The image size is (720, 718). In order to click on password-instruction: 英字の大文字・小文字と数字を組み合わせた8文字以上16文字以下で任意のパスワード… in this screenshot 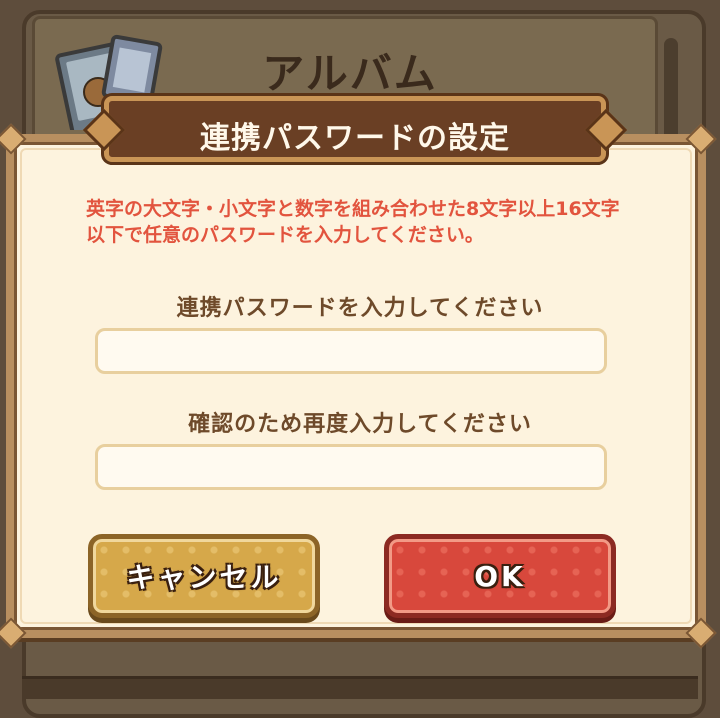, I will do `click(353, 222)`.